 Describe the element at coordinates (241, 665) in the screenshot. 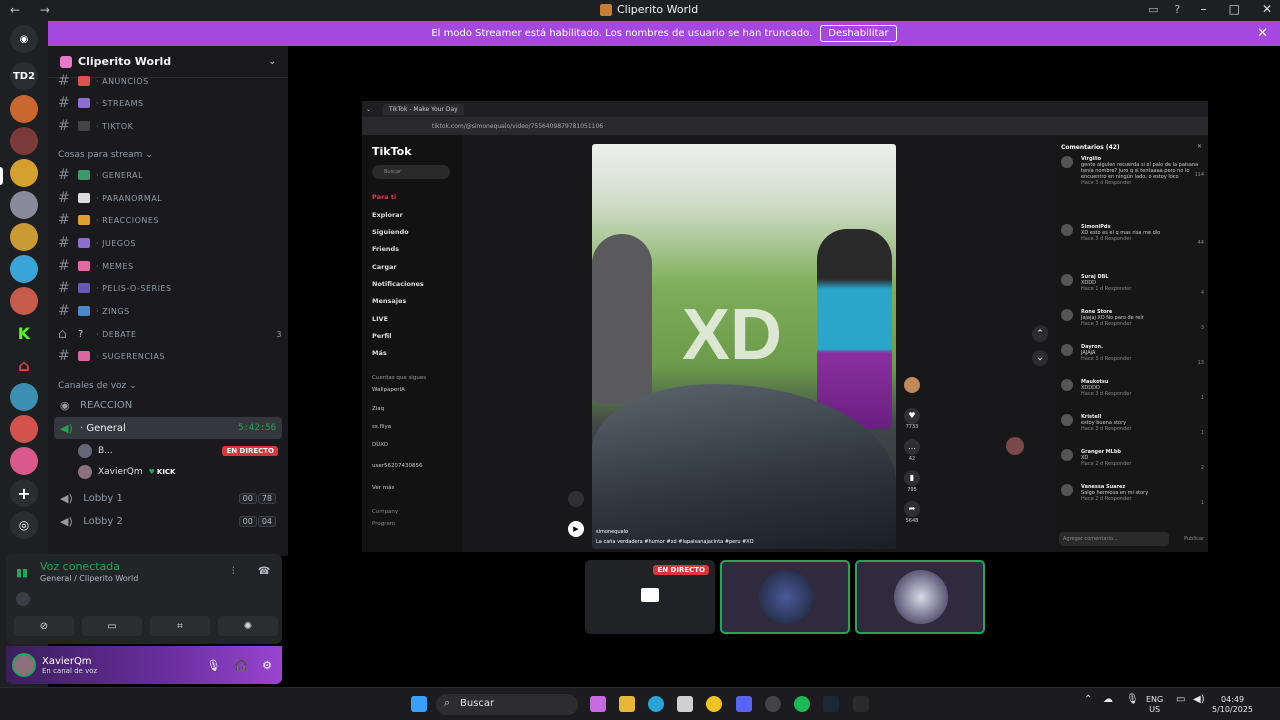

I see `headphones-icon: 🎧` at that location.